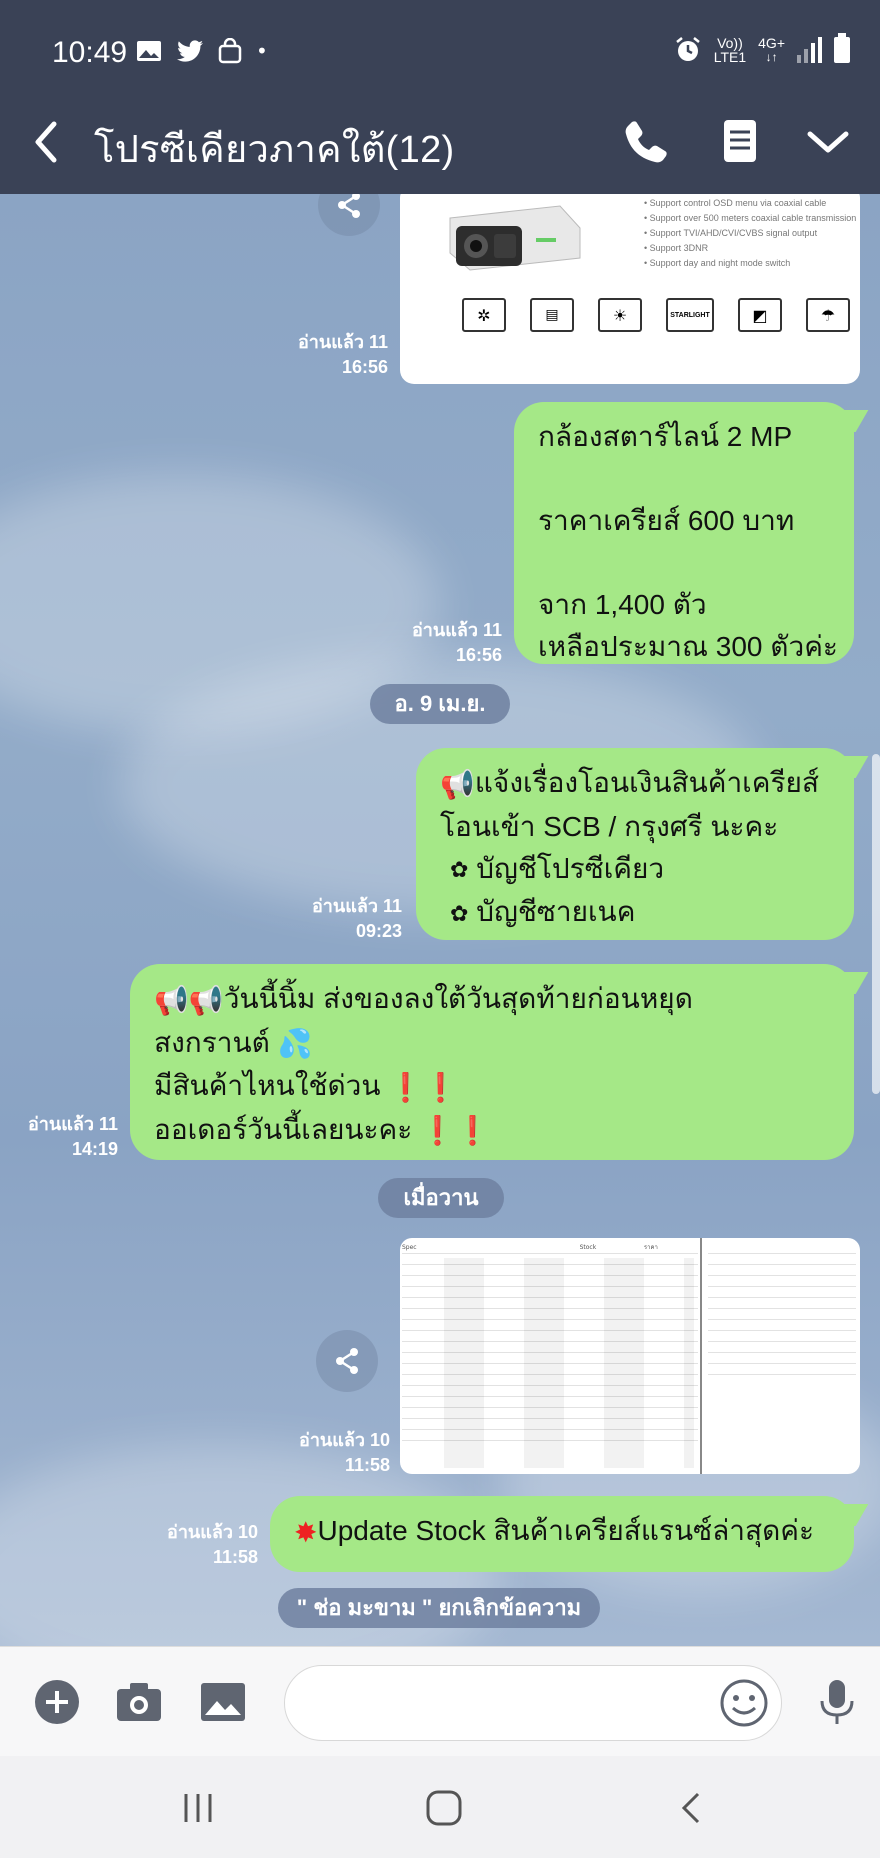 The image size is (880, 1858). What do you see at coordinates (295, 1044) in the screenshot?
I see `splash-icon: 💦` at bounding box center [295, 1044].